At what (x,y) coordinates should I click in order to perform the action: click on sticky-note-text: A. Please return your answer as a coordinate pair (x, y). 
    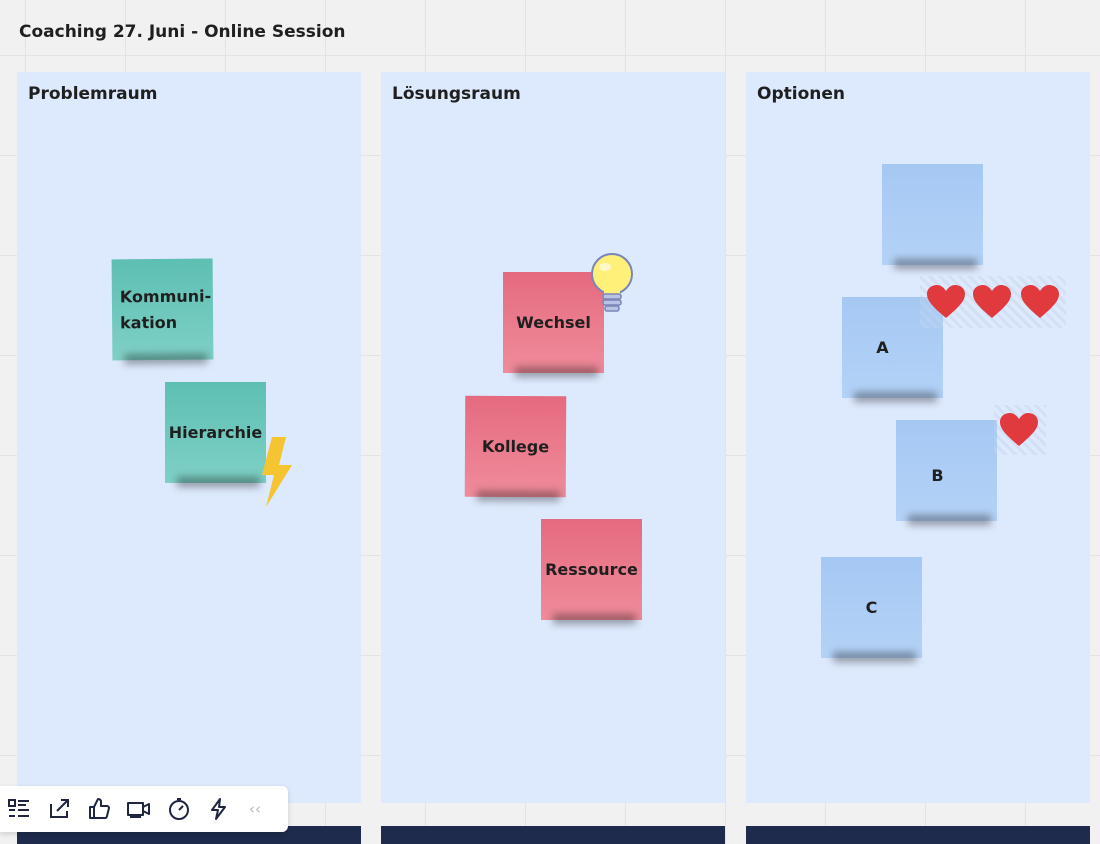
    Looking at the image, I should click on (882, 347).